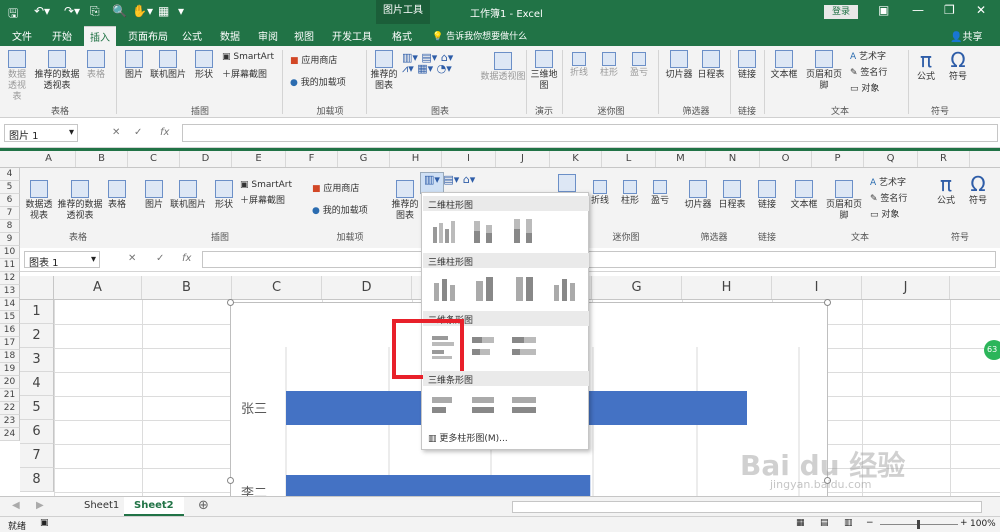 Image resolution: width=1000 pixels, height=532 pixels. Describe the element at coordinates (824, 71) in the screenshot. I see `header-footer-button: 页眉和页脚` at that location.